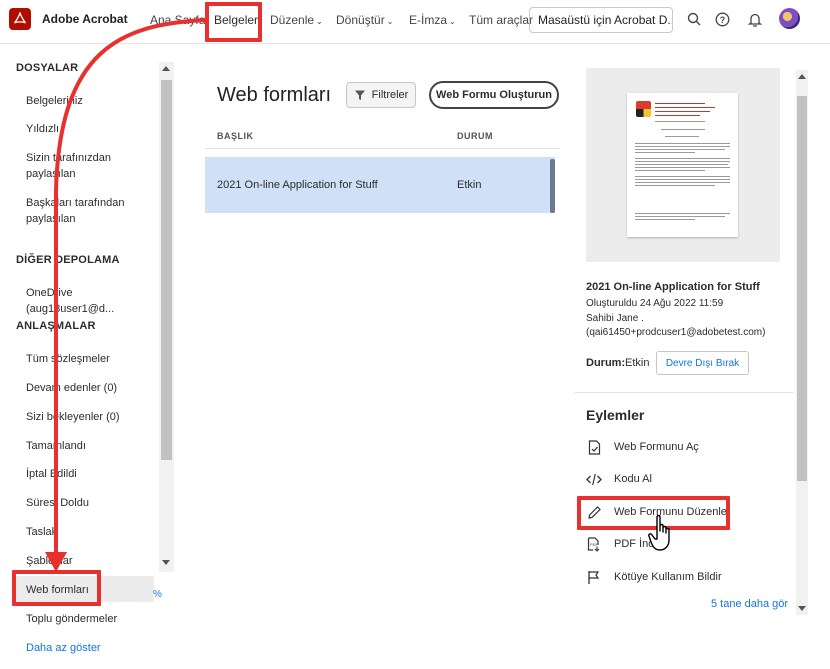  I want to click on sidebar-scroll-thumb, so click(166, 270).